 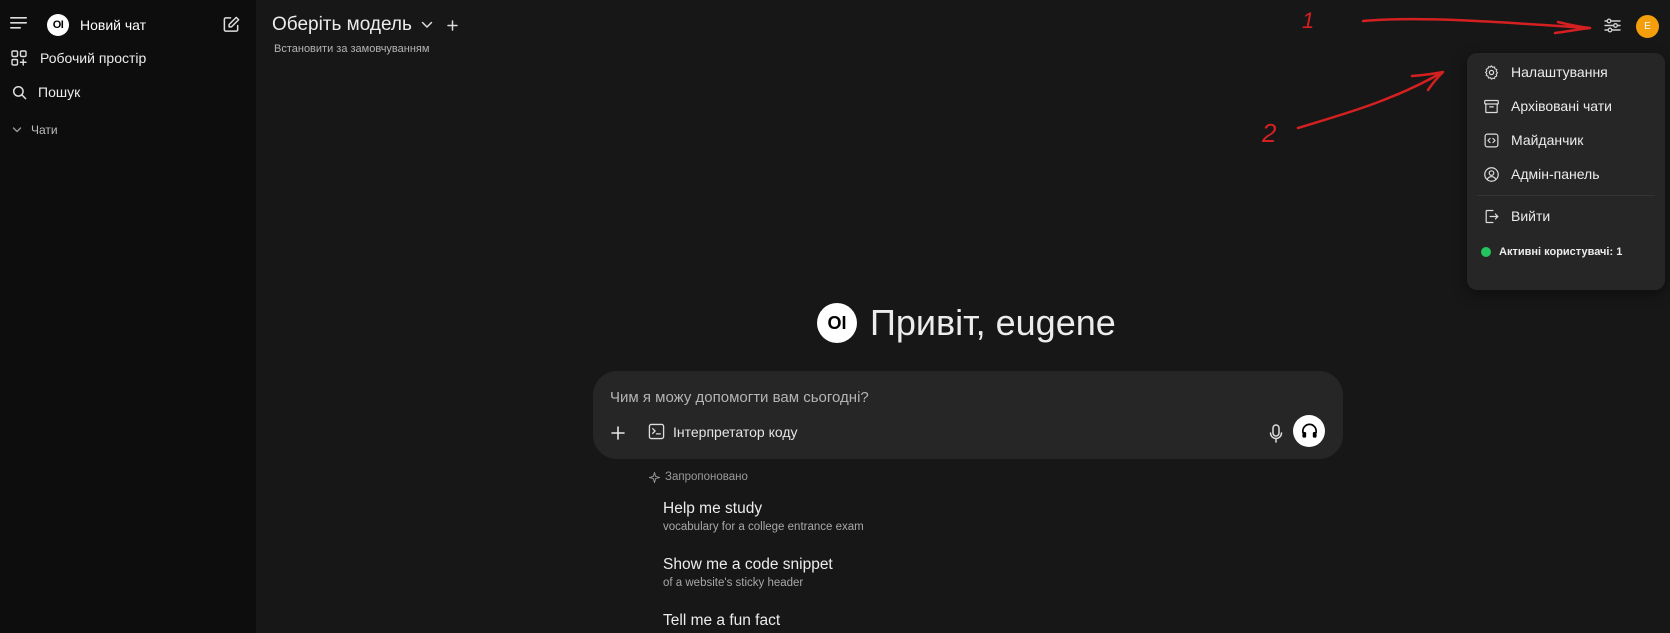 I want to click on menu-item-logout: Вийти, so click(x=1515, y=216).